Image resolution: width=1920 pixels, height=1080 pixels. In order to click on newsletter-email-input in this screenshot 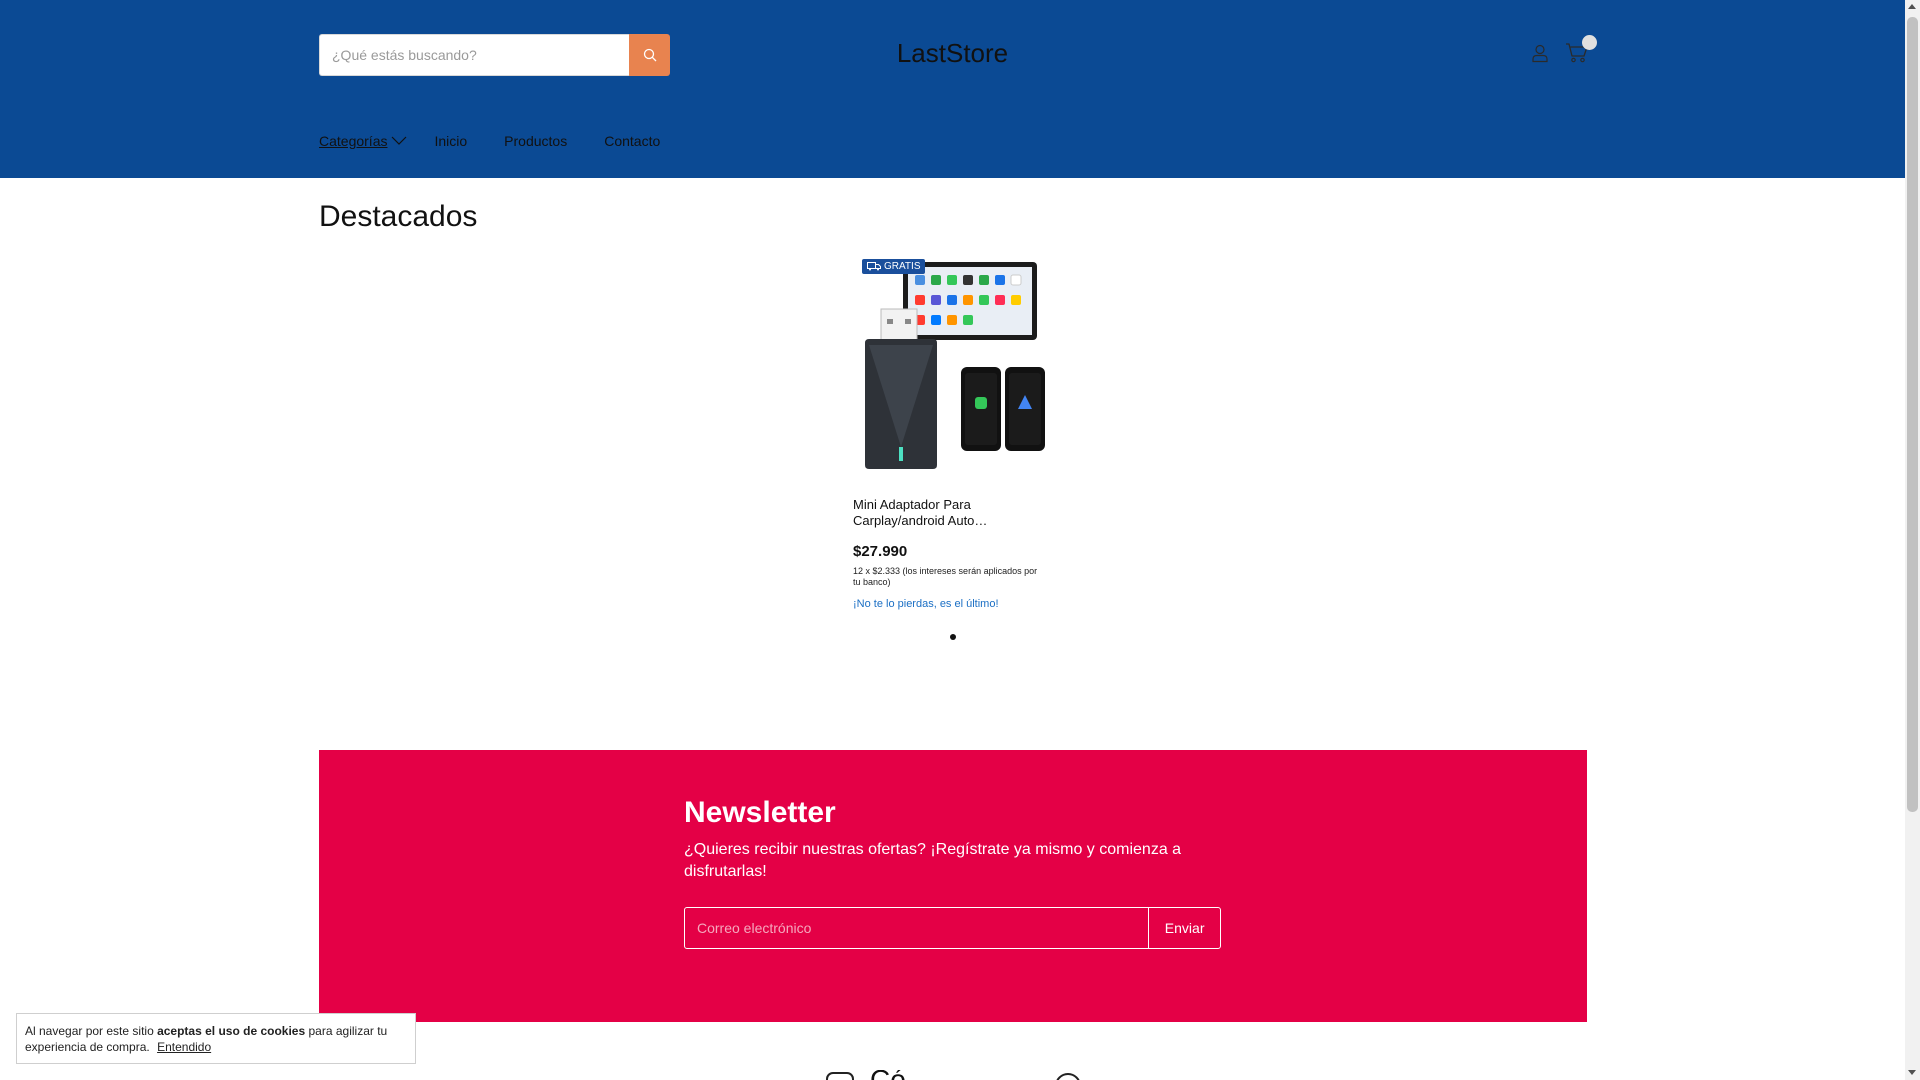, I will do `click(917, 928)`.